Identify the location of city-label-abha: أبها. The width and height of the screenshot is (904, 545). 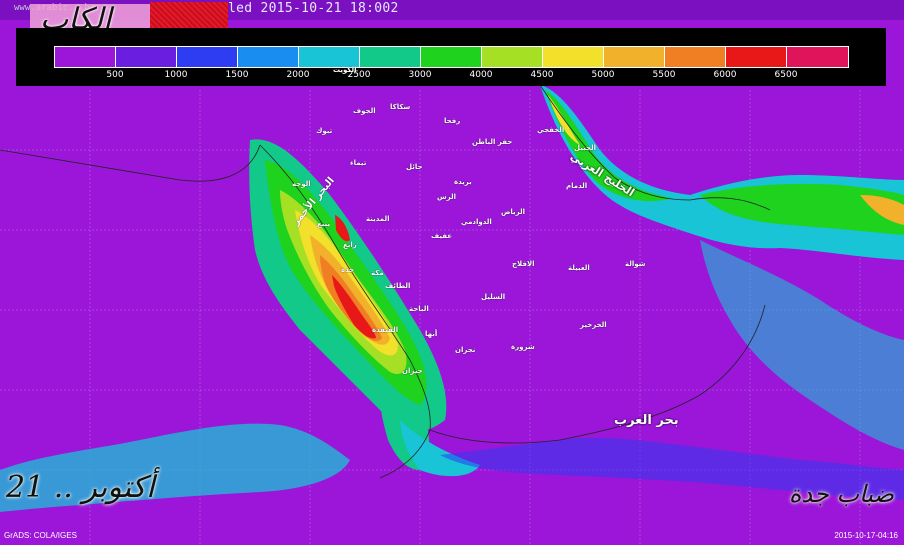
(431, 334).